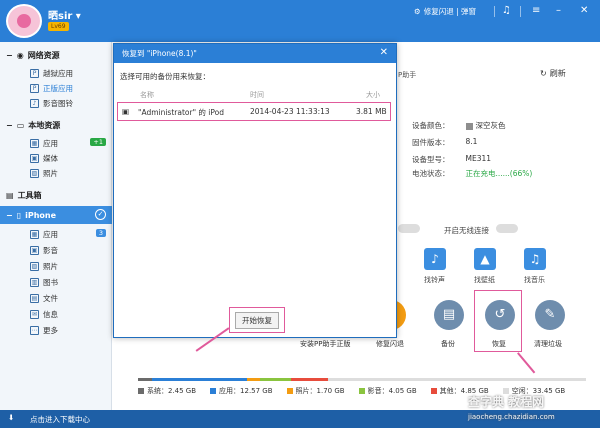 The image size is (600, 428). What do you see at coordinates (390, 344) in the screenshot?
I see `fix-crash-label: 修复闪退` at bounding box center [390, 344].